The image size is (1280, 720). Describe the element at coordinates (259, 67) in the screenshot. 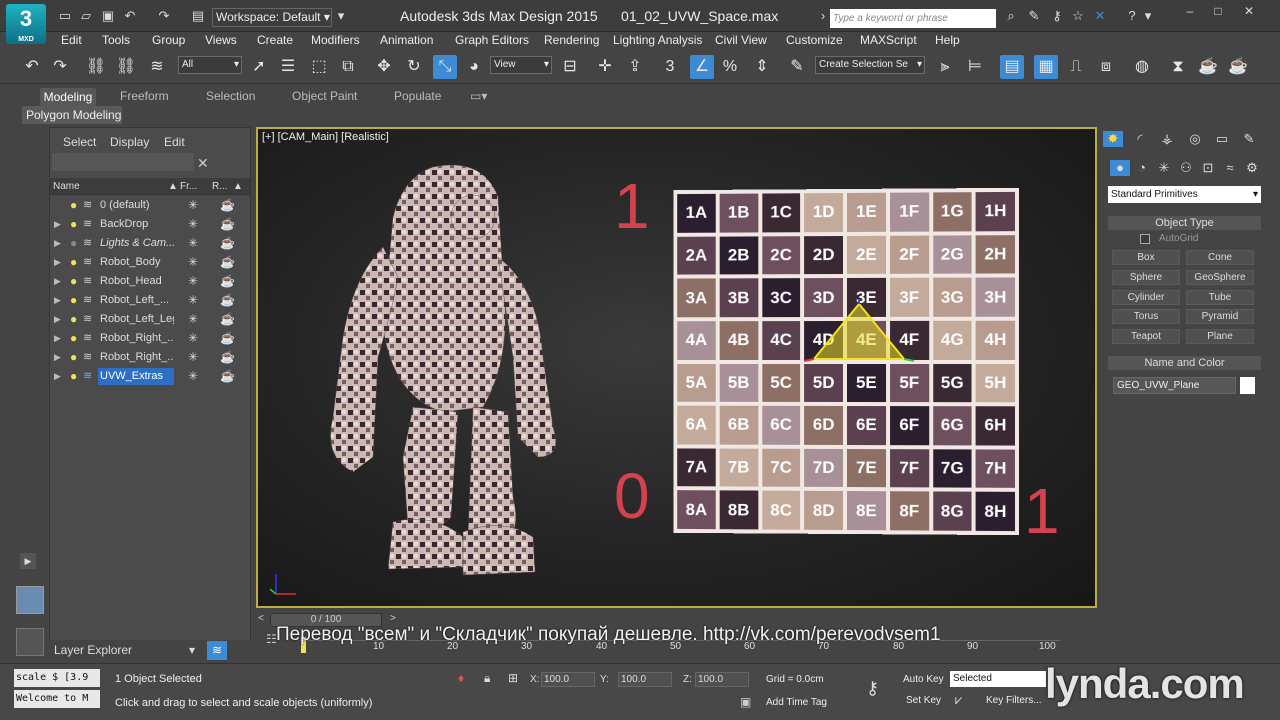

I see `select-object-icon: ➚` at that location.